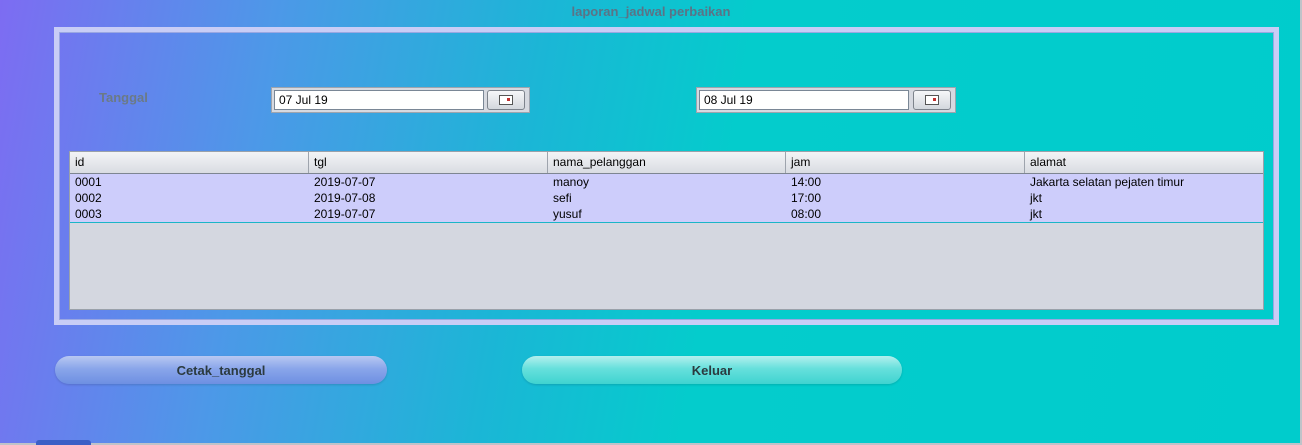 Image resolution: width=1302 pixels, height=445 pixels. I want to click on print-by-date-button: Cetak_tanggal, so click(221, 370).